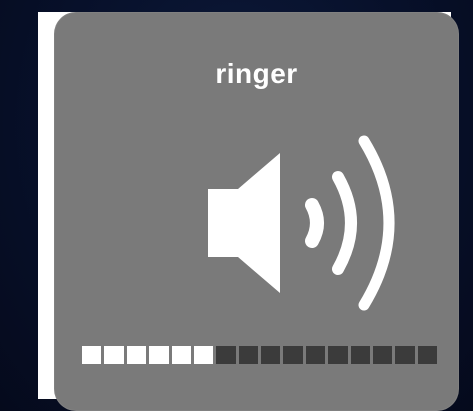 The height and width of the screenshot is (411, 473). I want to click on volume-level-bar, so click(259, 355).